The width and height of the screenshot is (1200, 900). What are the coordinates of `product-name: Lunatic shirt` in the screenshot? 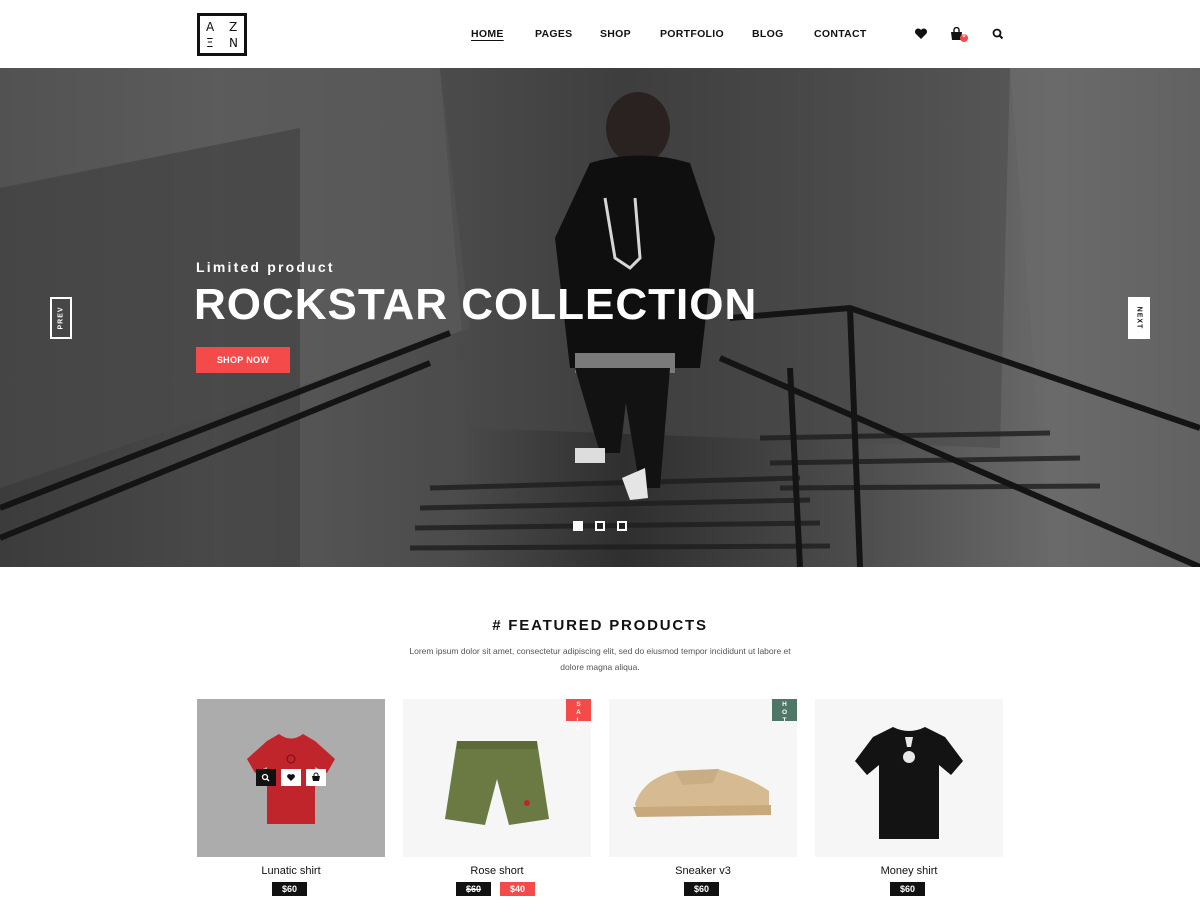 It's located at (291, 871).